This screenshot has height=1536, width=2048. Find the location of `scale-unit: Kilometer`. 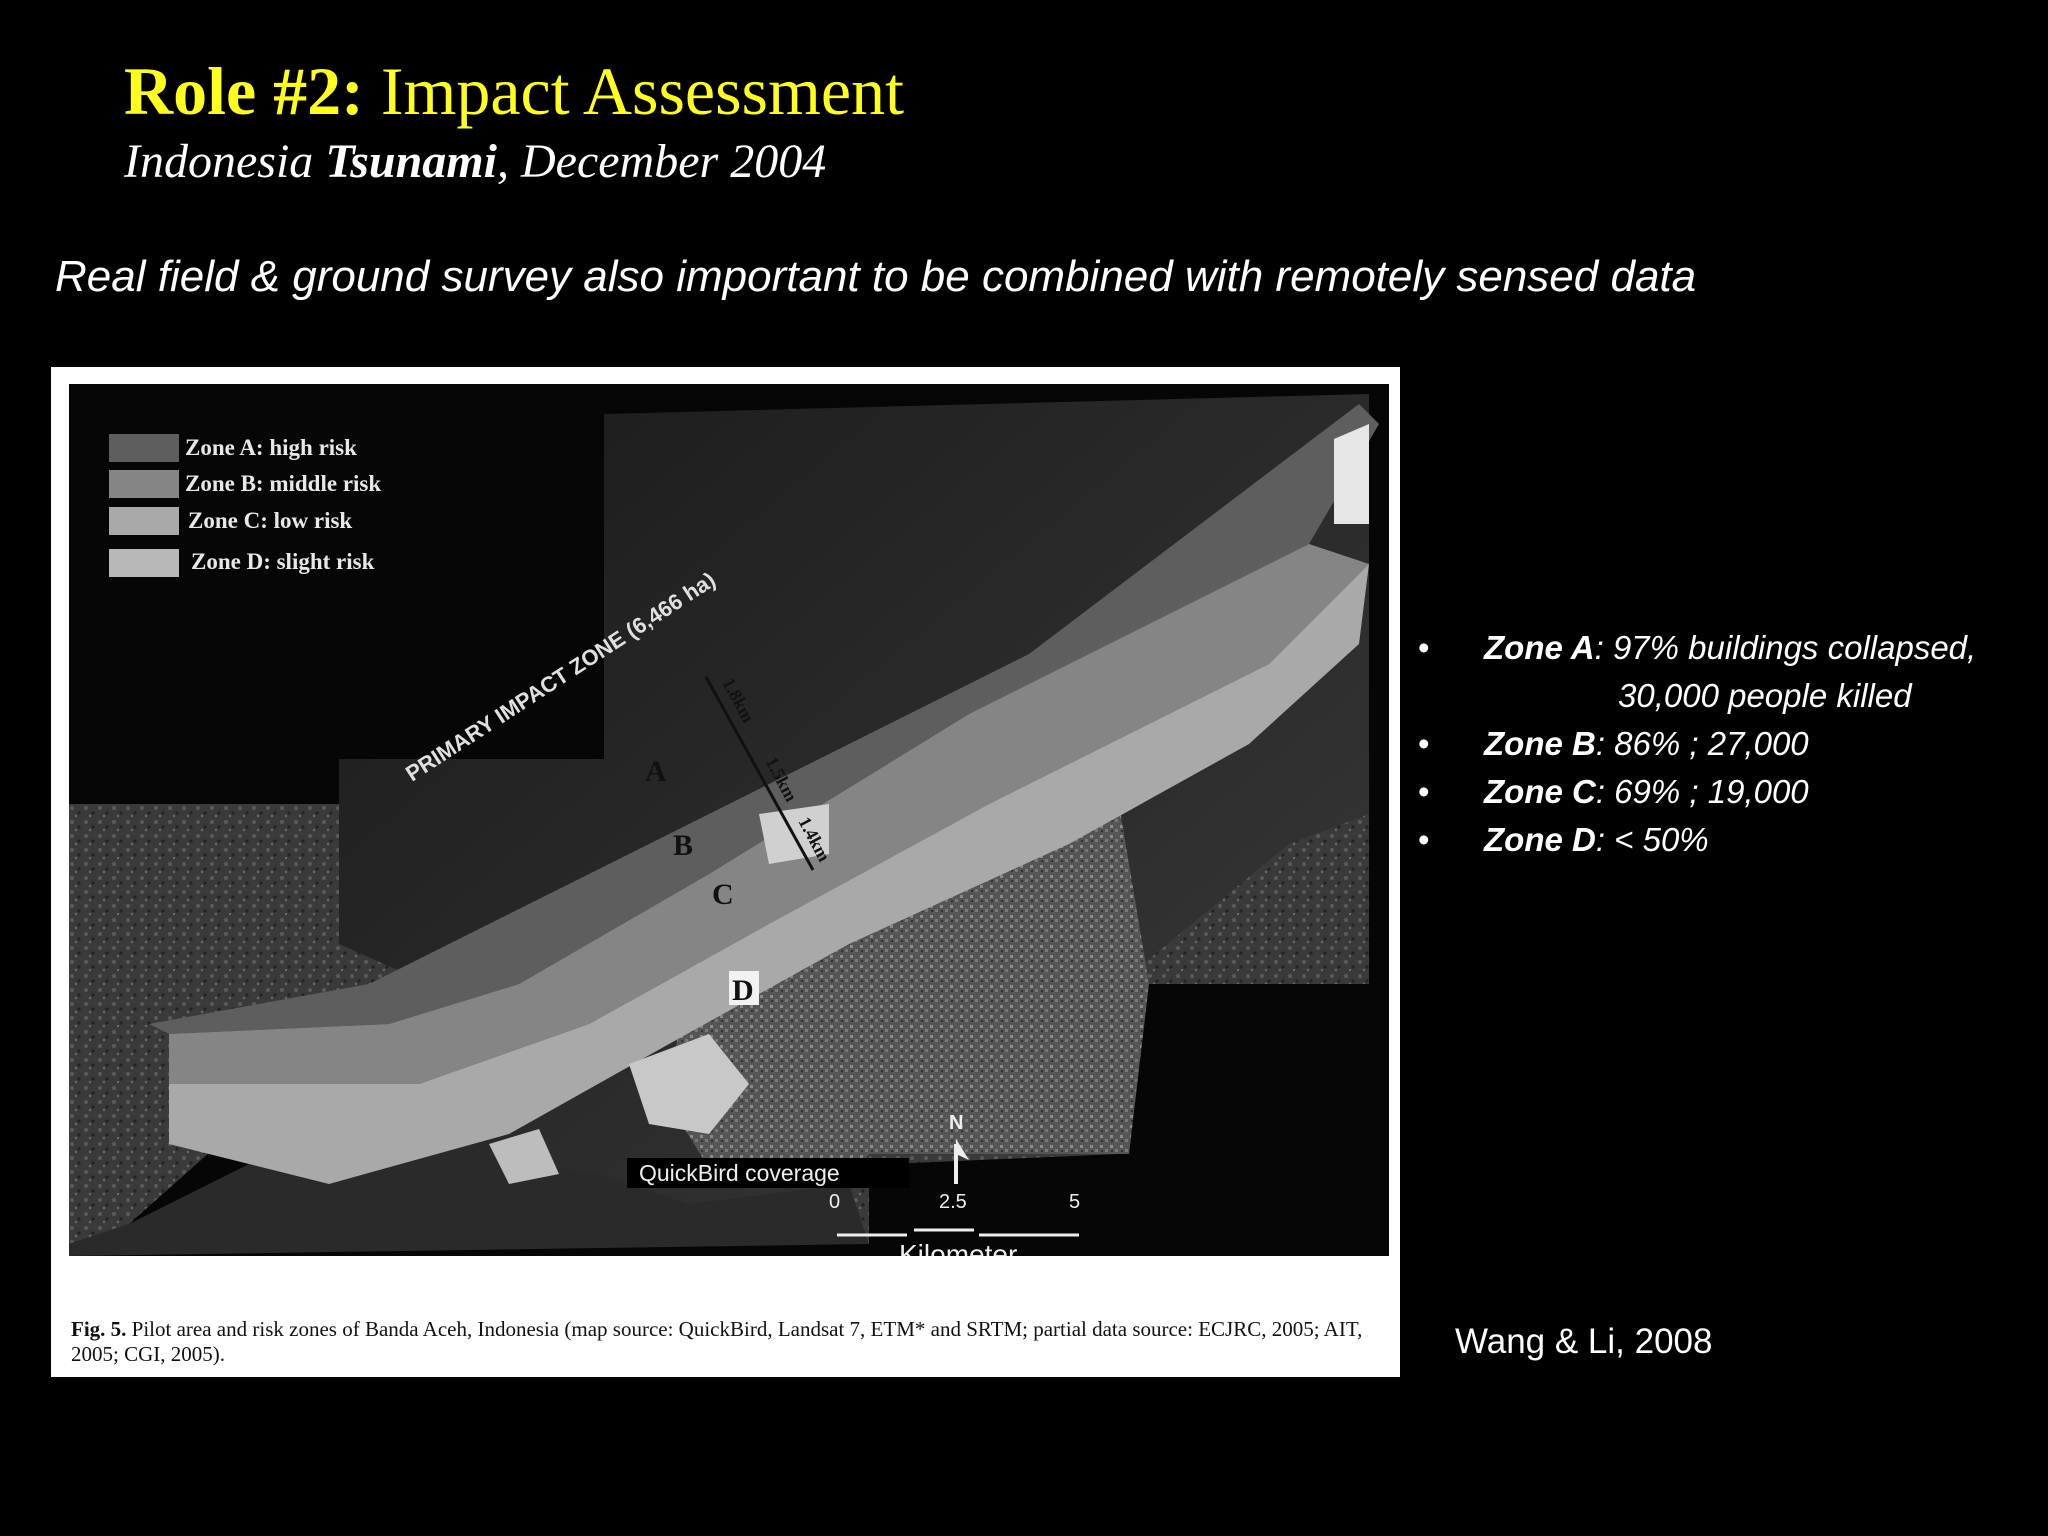

scale-unit: Kilometer is located at coordinates (958, 1247).